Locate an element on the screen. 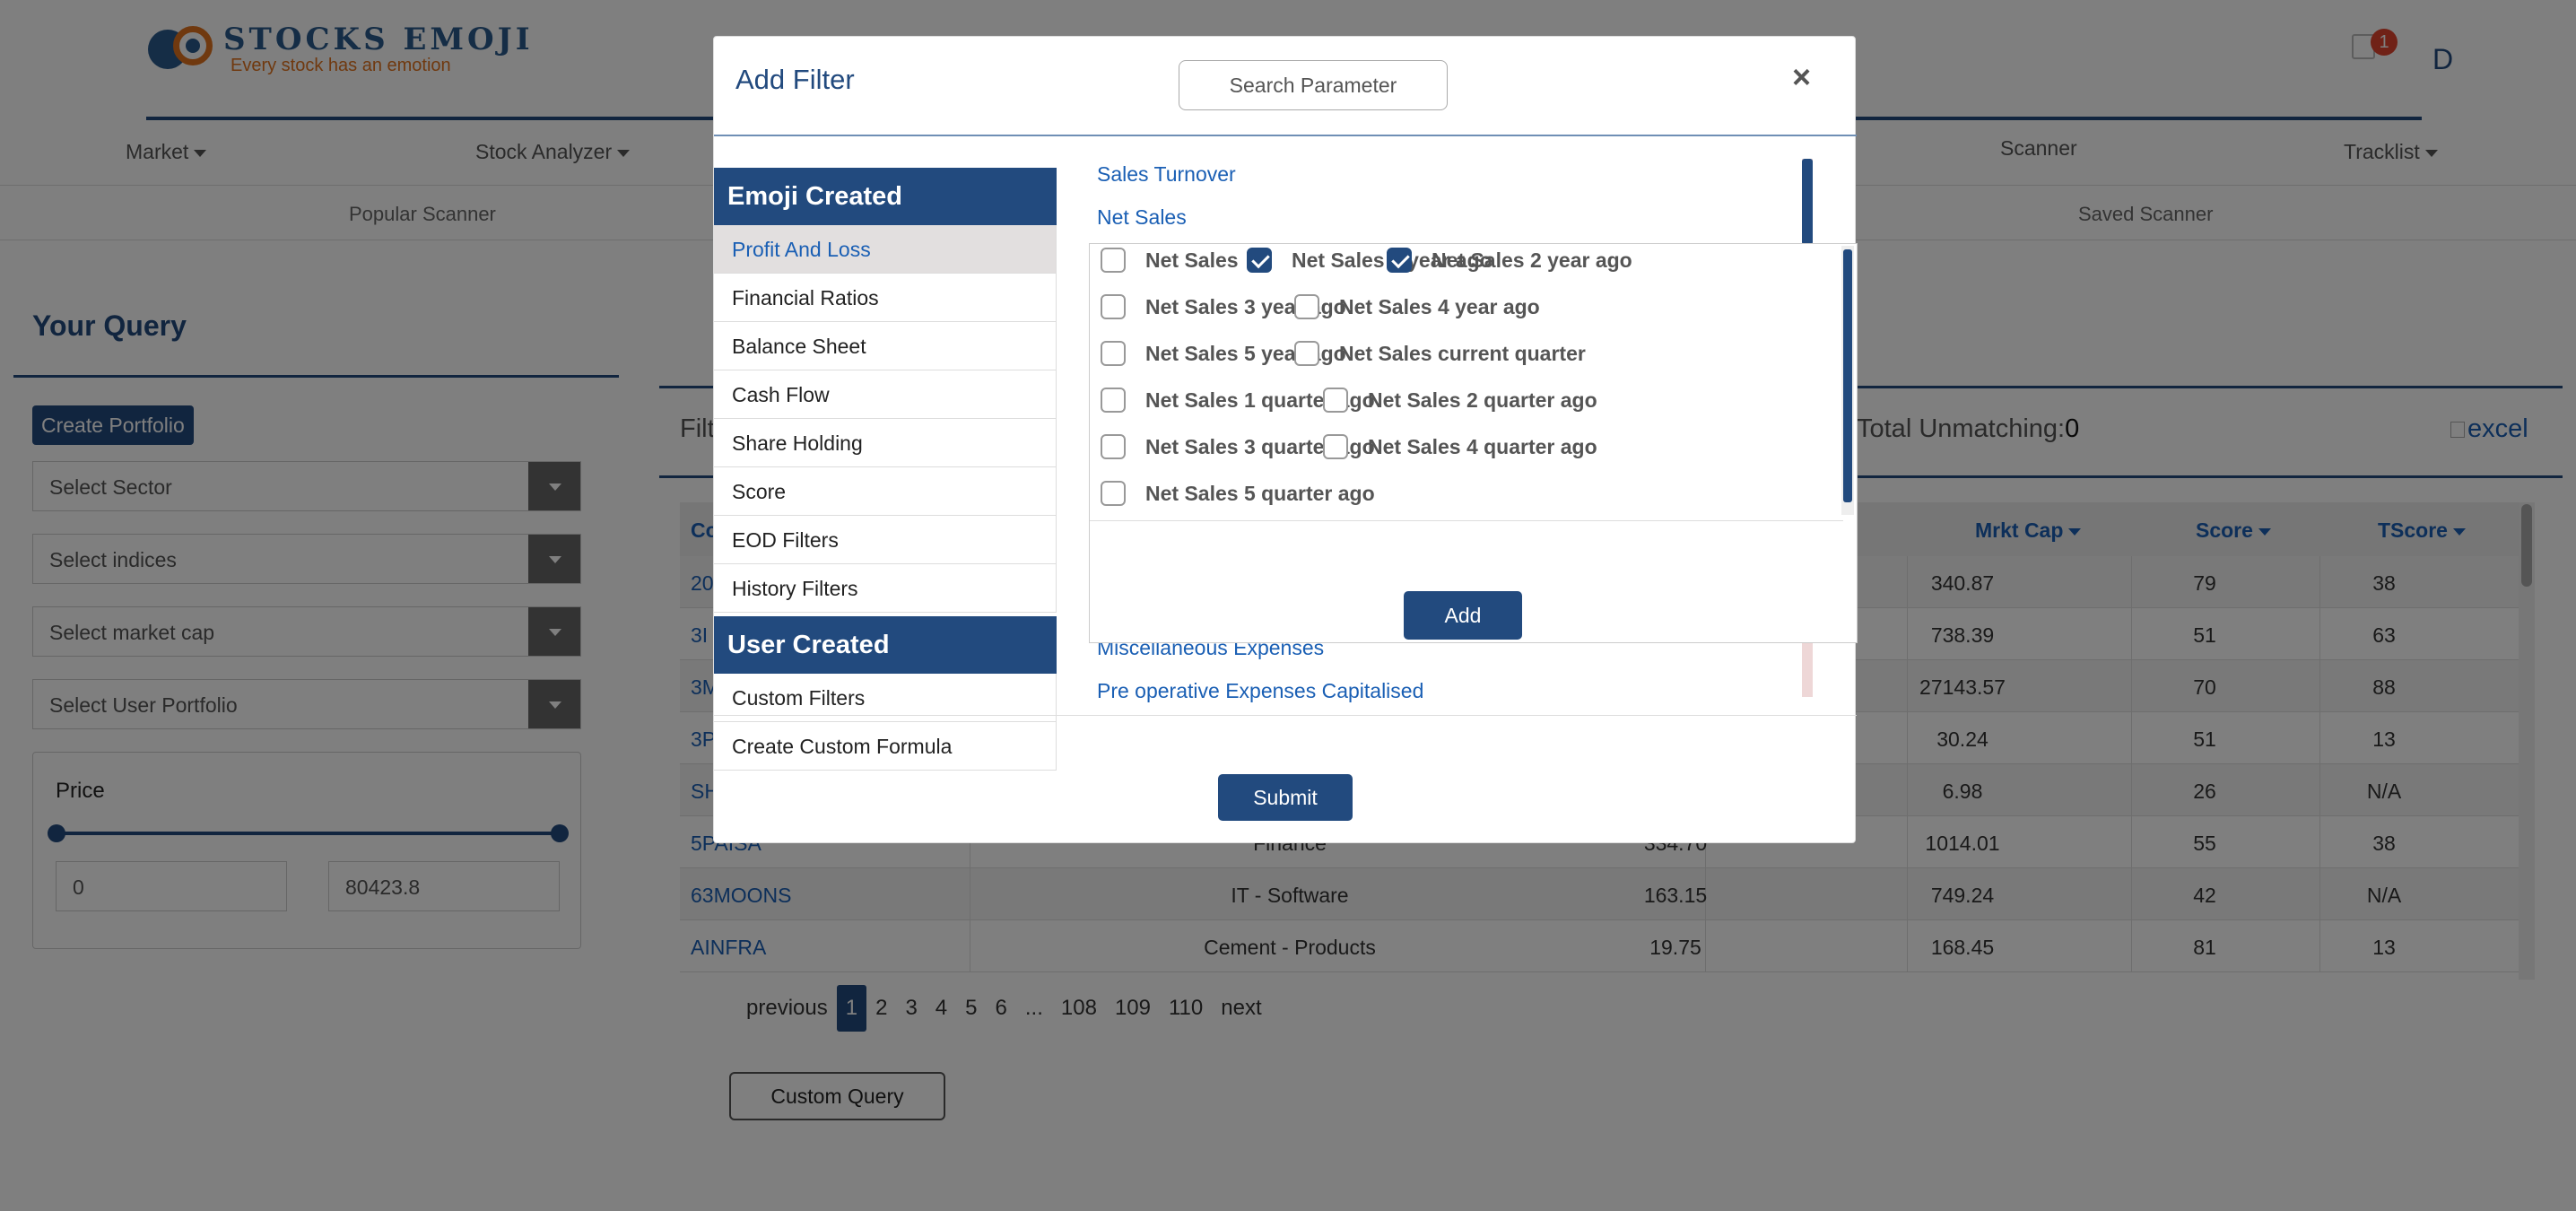  add-button: Add is located at coordinates (1463, 615).